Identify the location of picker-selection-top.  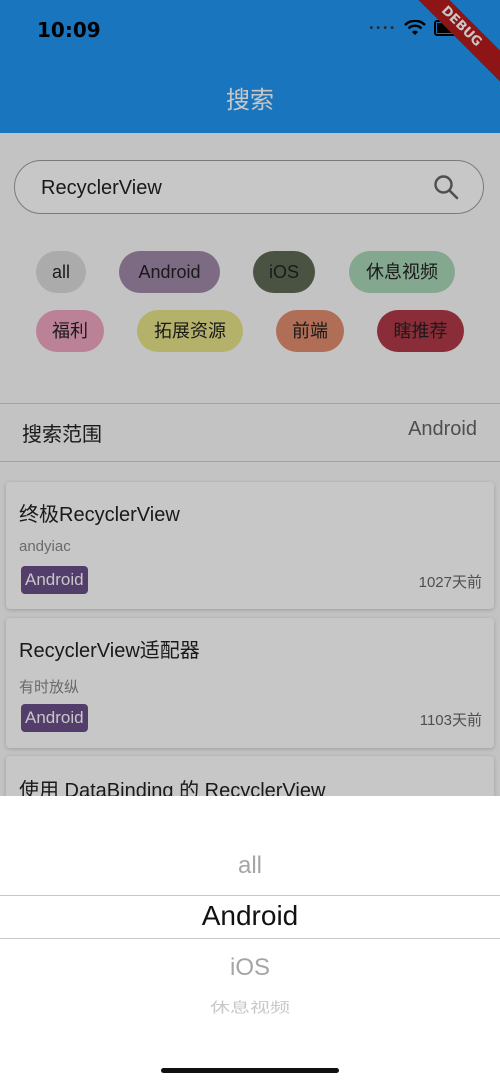
(250, 895).